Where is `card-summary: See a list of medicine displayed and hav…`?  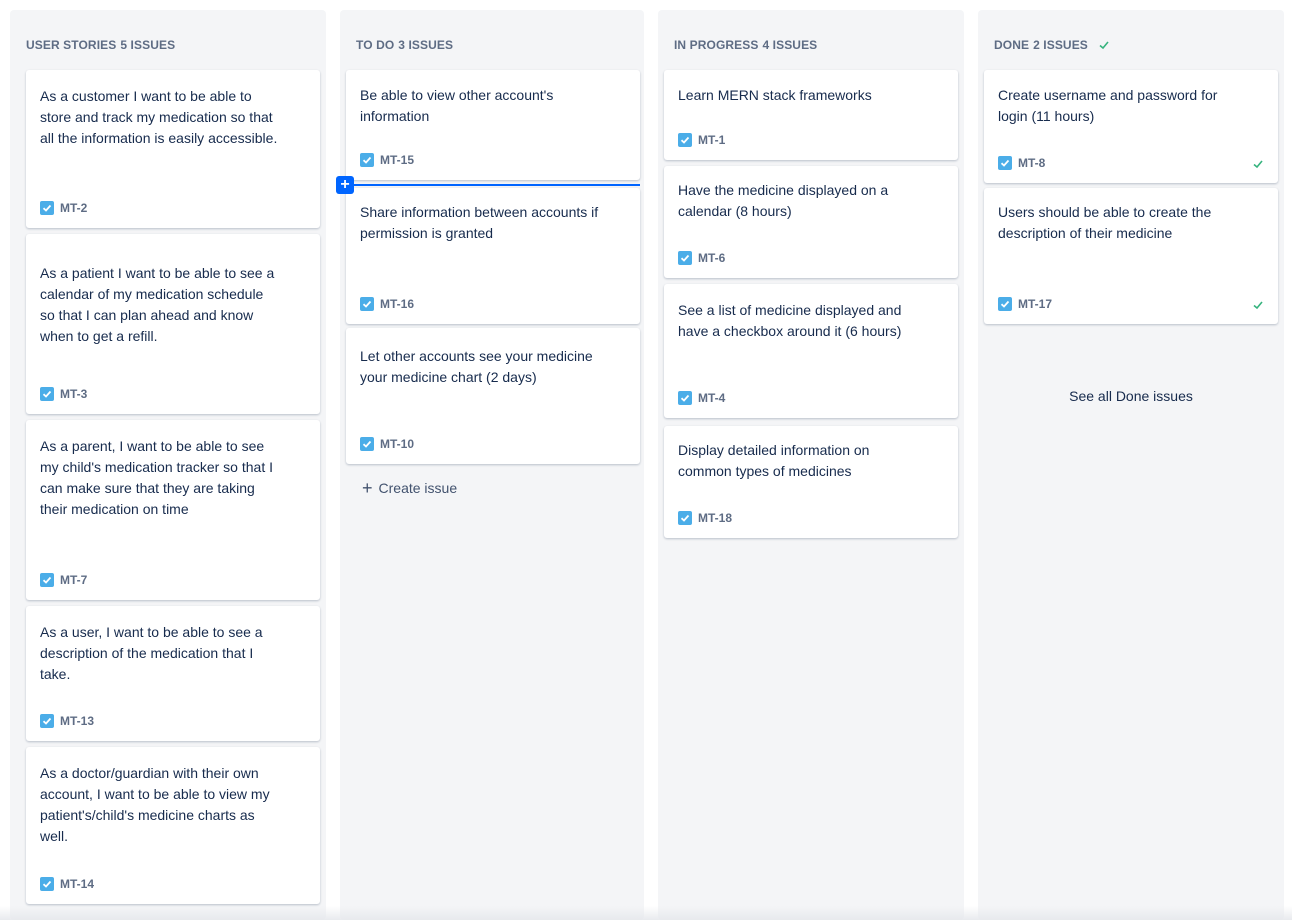 card-summary: See a list of medicine displayed and hav… is located at coordinates (790, 320).